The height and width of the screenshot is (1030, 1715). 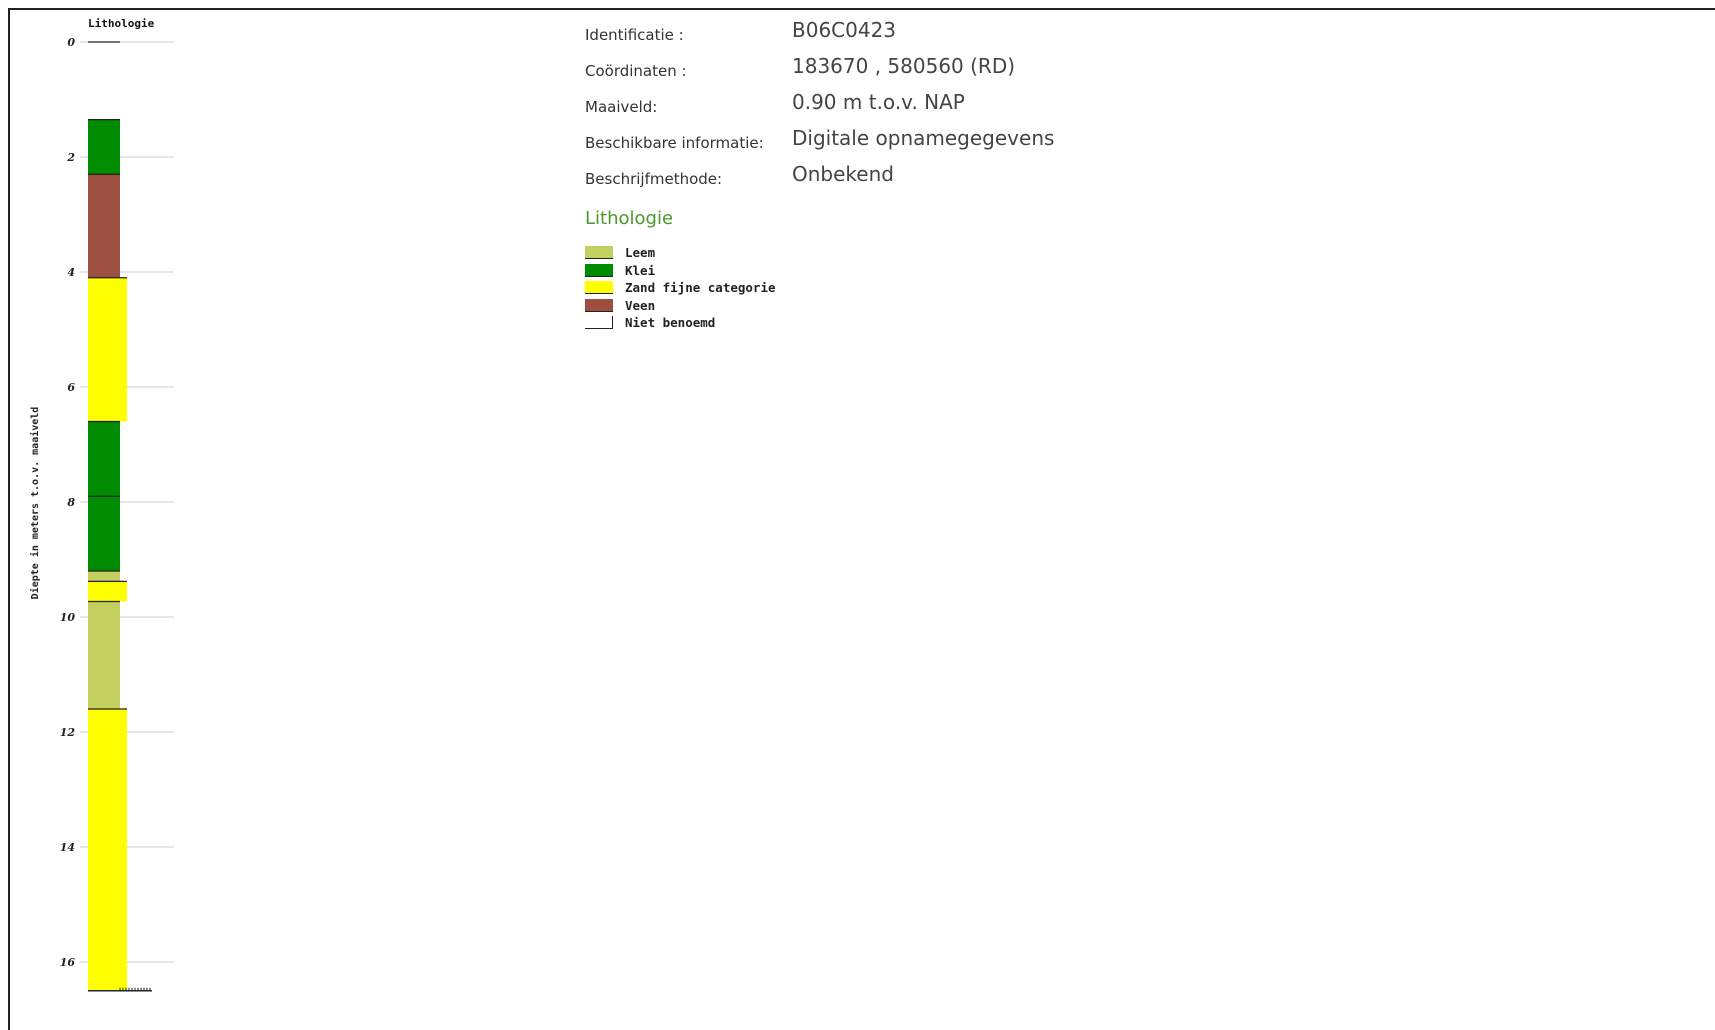 I want to click on y-axis-label: Diepte in meters t.o.v. maaiveld, so click(x=35, y=503).